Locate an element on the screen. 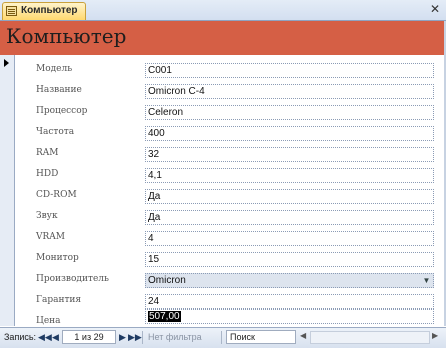 Image resolution: width=446 pixels, height=348 pixels. records-label: Запись: is located at coordinates (20, 337).